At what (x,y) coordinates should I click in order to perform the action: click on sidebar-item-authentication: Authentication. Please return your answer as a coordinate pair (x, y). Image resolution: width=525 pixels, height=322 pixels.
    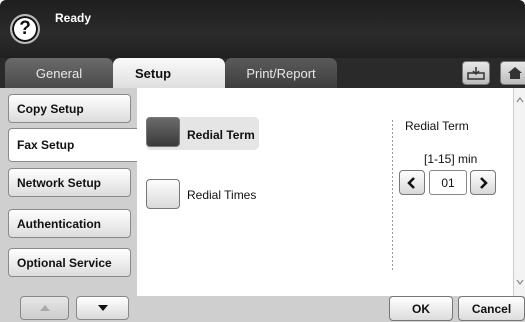
    Looking at the image, I should click on (69, 223).